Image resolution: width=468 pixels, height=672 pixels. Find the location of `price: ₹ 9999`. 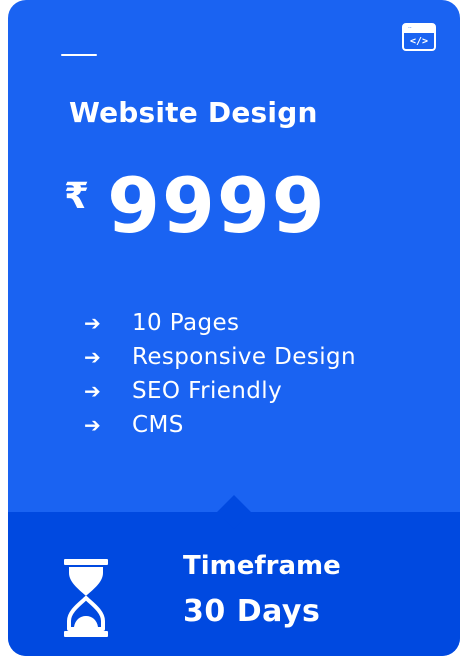

price: ₹ 9999 is located at coordinates (195, 206).